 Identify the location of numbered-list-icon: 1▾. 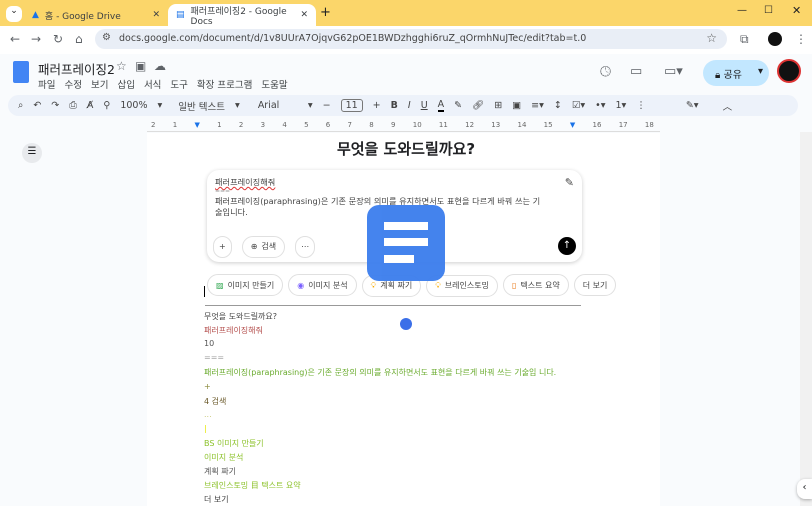
(621, 105).